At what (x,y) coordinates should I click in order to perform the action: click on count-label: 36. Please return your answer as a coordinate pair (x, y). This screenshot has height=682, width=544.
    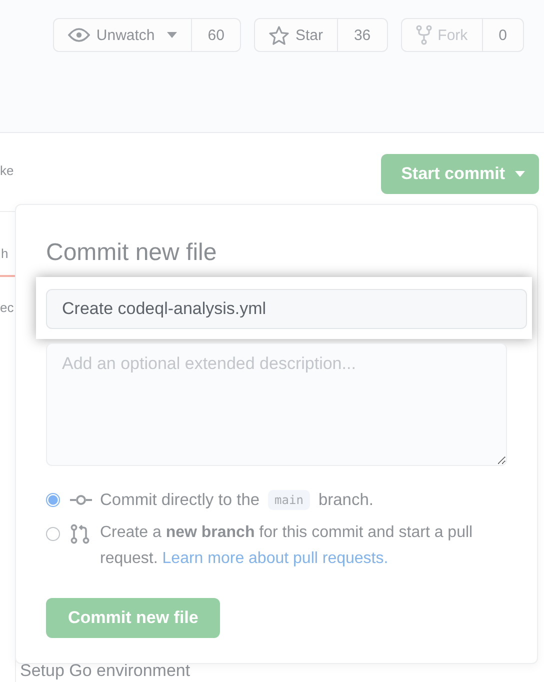
    Looking at the image, I should click on (362, 36).